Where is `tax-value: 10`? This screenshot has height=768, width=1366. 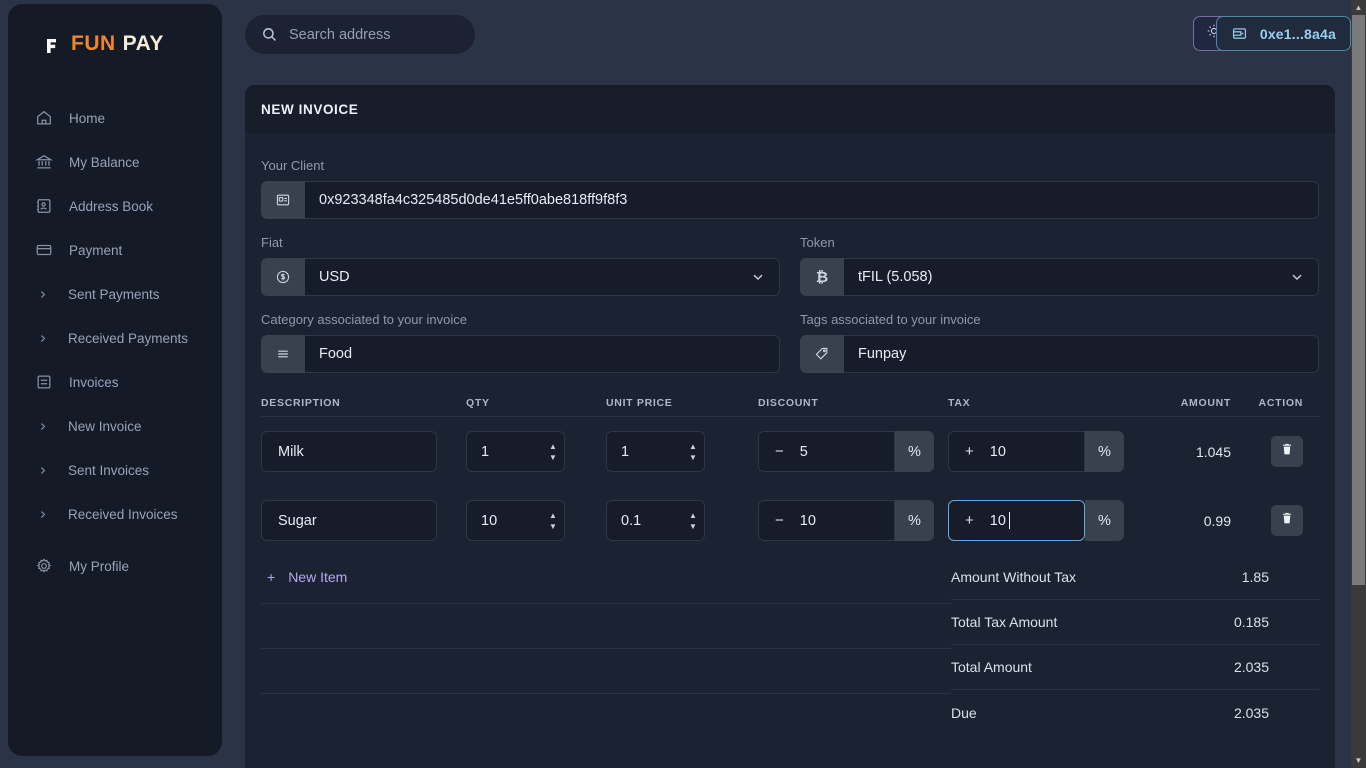 tax-value: 10 is located at coordinates (997, 451).